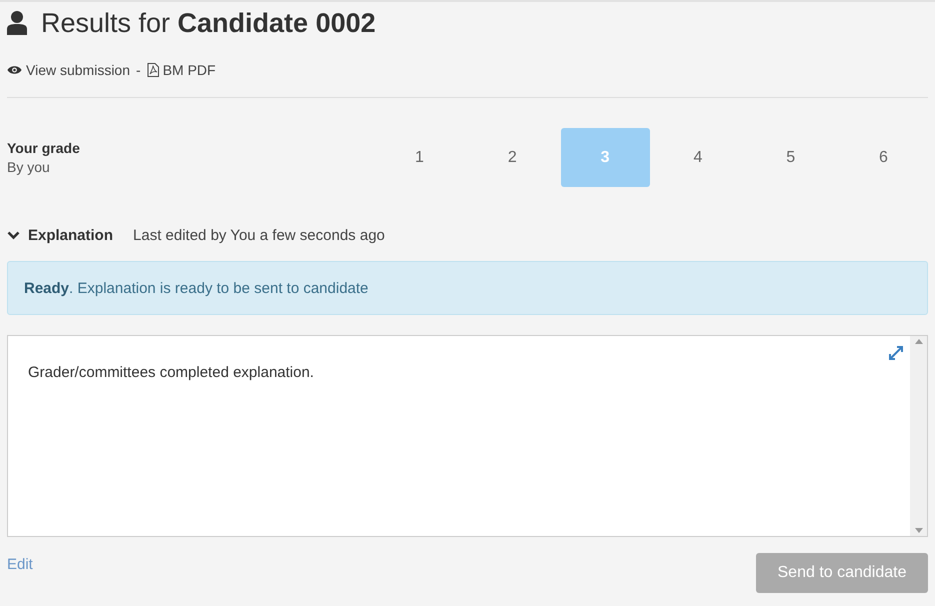 The height and width of the screenshot is (606, 935). I want to click on grade-option: 4, so click(697, 157).